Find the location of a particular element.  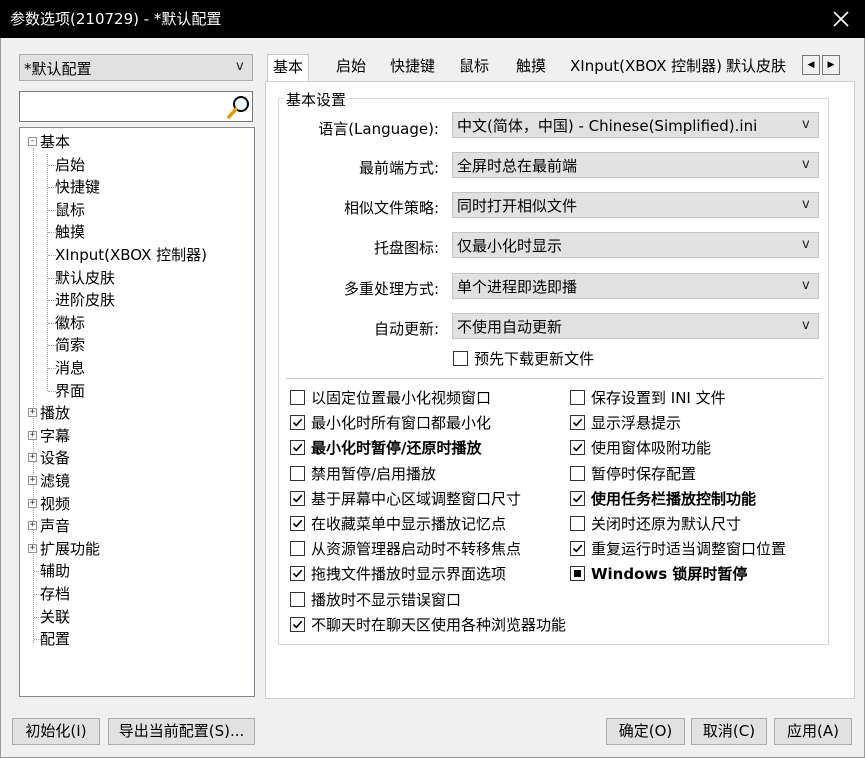

tab-hotkeys: 快捷键 is located at coordinates (412, 67).